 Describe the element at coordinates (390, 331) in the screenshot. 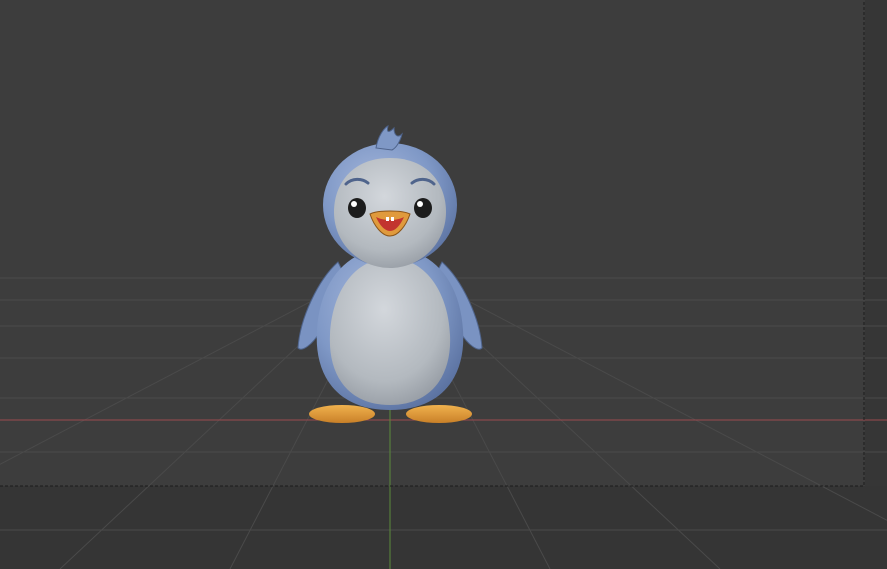

I see `penguin-belly` at that location.